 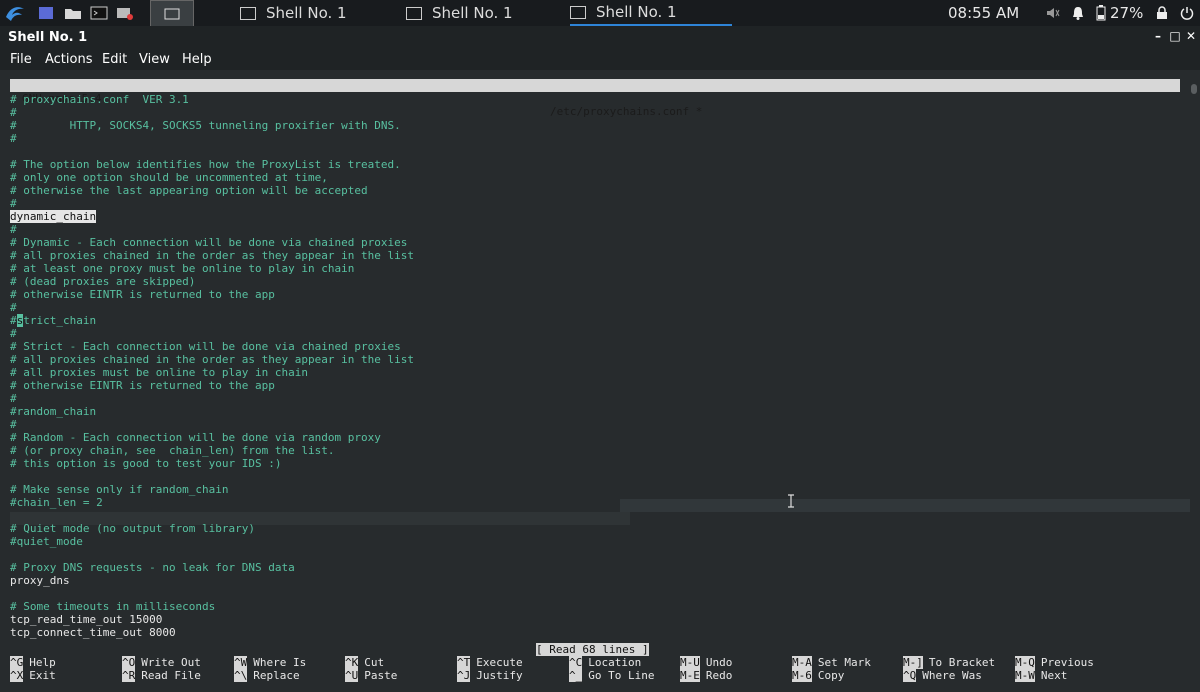 What do you see at coordinates (129, 662) in the screenshot?
I see `shortcut-key: ^O` at bounding box center [129, 662].